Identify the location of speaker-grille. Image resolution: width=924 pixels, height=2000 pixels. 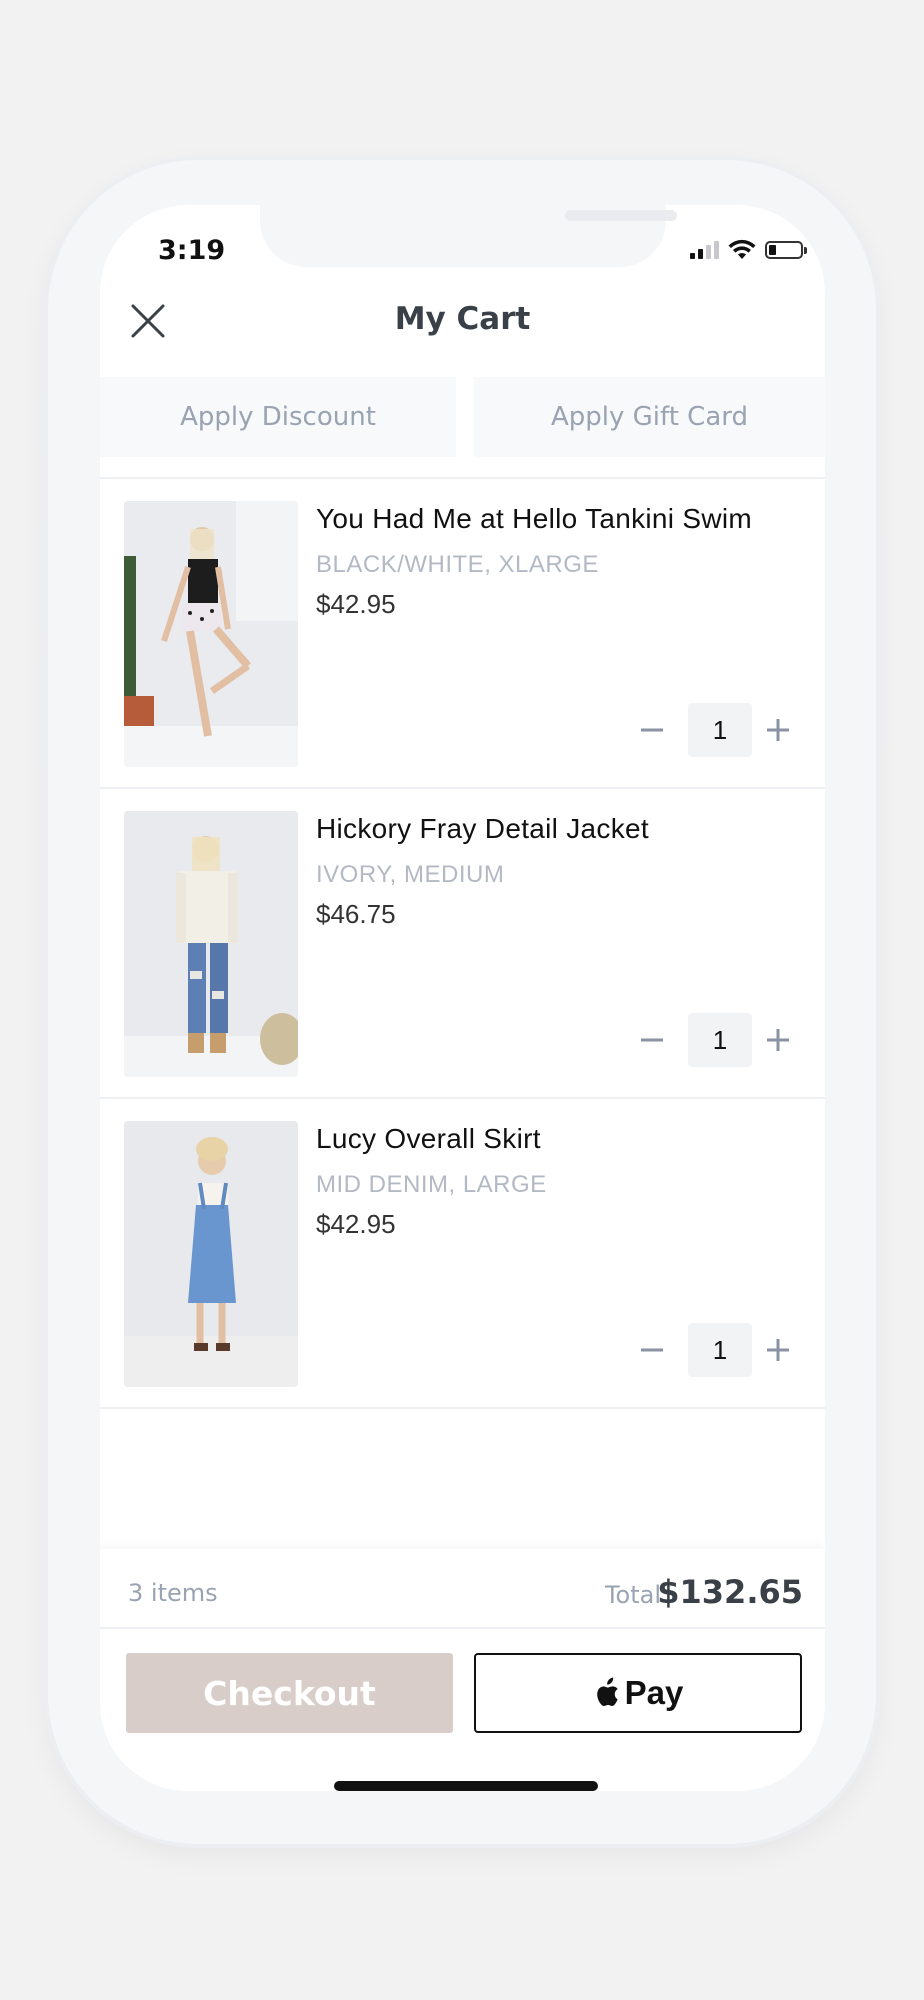
(621, 215).